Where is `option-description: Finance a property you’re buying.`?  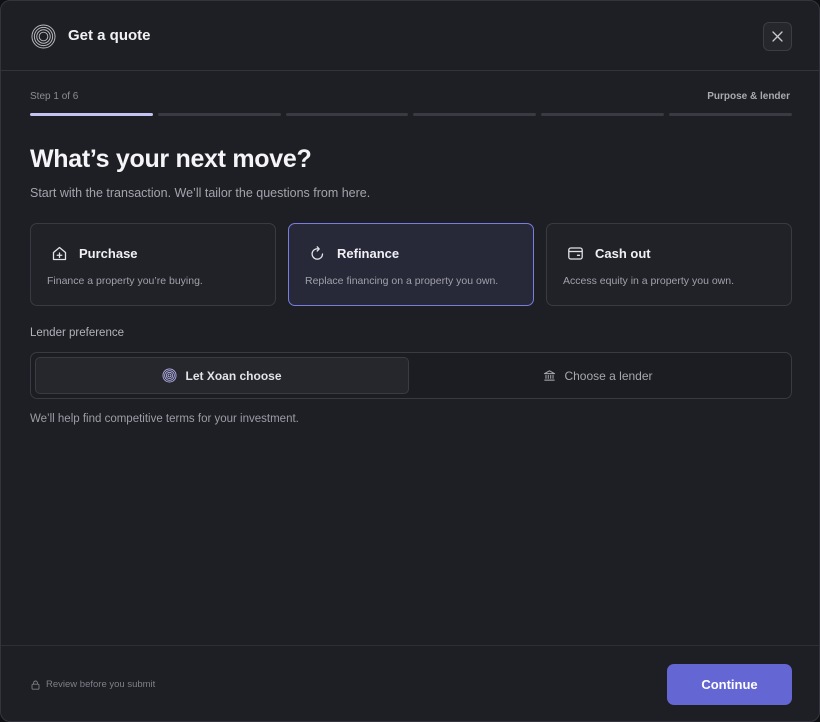 option-description: Finance a property you’re buying. is located at coordinates (125, 281).